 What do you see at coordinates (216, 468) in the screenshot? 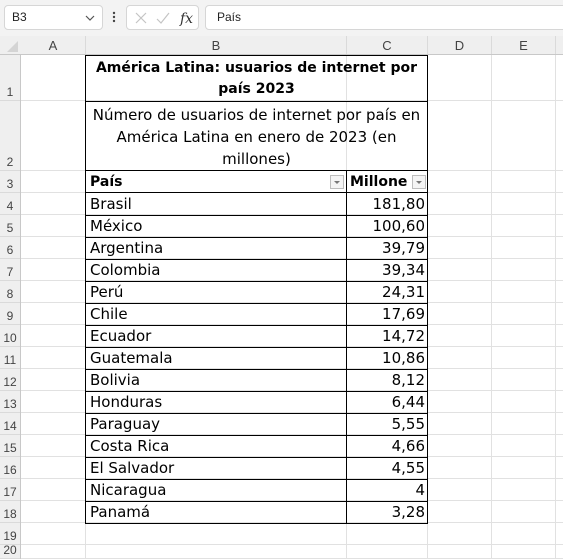
I see `cell-country: El Salvador` at bounding box center [216, 468].